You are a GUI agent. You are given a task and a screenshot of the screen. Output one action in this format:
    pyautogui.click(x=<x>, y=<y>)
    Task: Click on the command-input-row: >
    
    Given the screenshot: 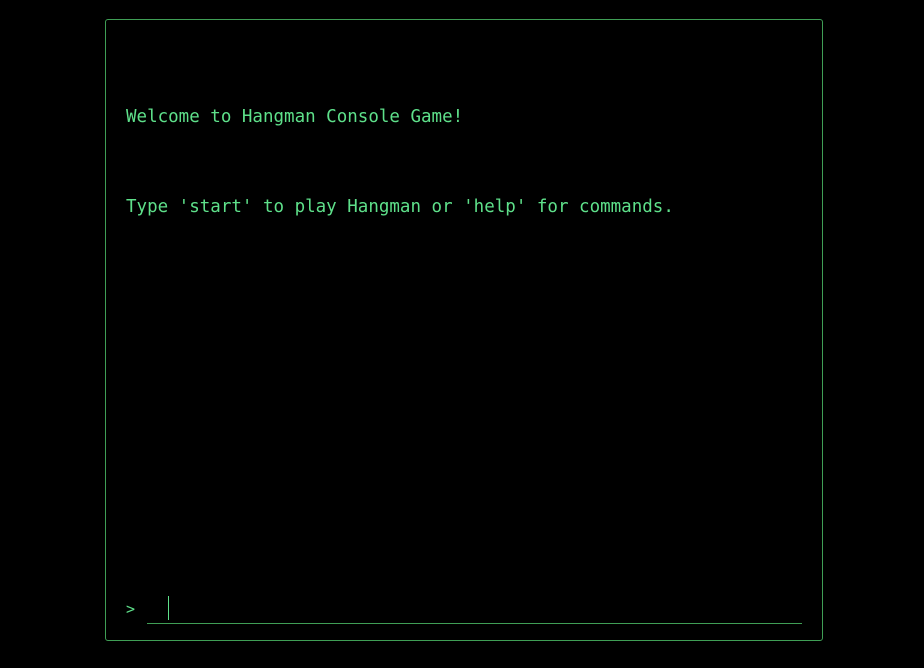 What is the action you would take?
    pyautogui.click(x=464, y=609)
    